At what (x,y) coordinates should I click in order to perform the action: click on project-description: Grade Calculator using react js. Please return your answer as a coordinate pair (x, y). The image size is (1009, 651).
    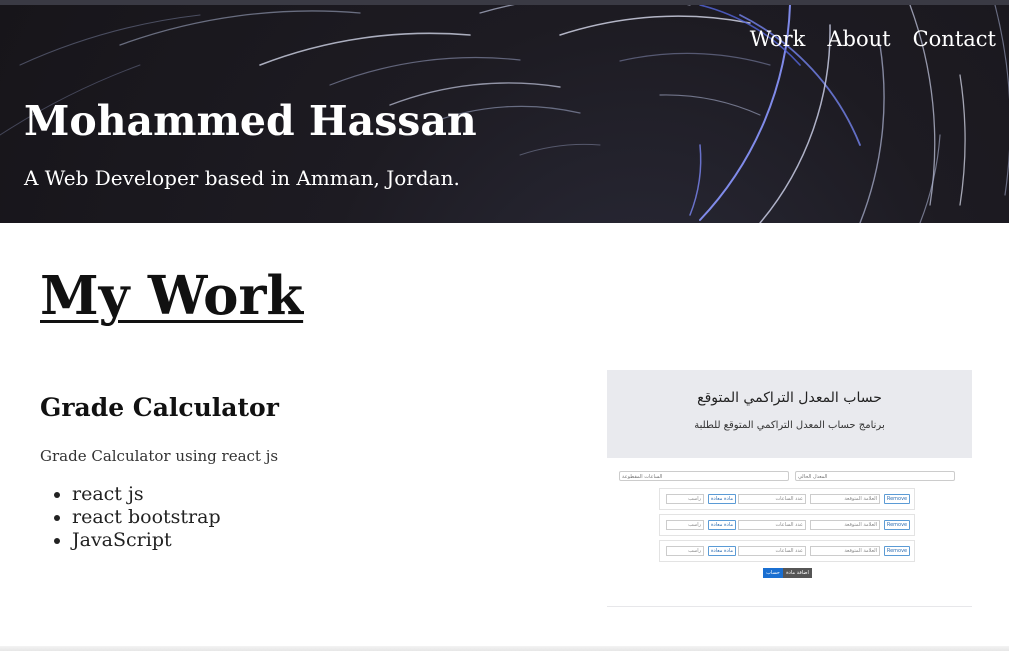
    Looking at the image, I should click on (159, 456).